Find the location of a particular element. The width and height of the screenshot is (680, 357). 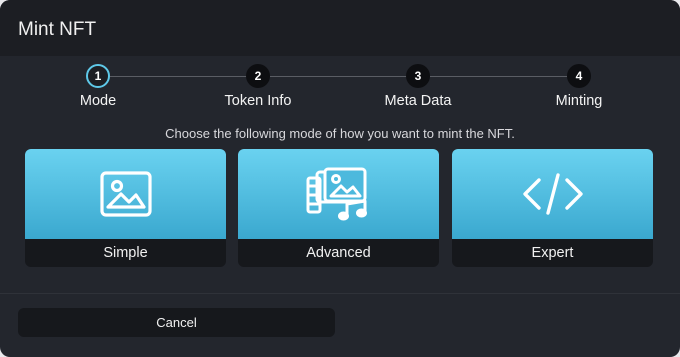

step-mode: 1 Mode is located at coordinates (98, 86).